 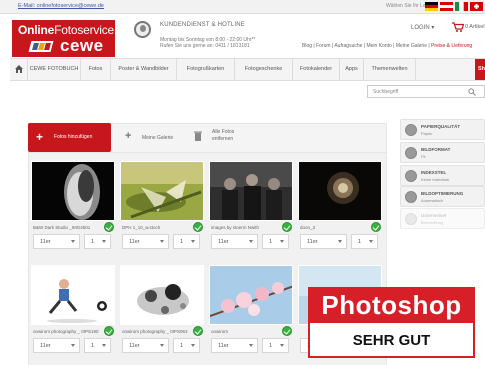 I want to click on photo-title: DPH 1_10_w.stoch, so click(x=141, y=227).